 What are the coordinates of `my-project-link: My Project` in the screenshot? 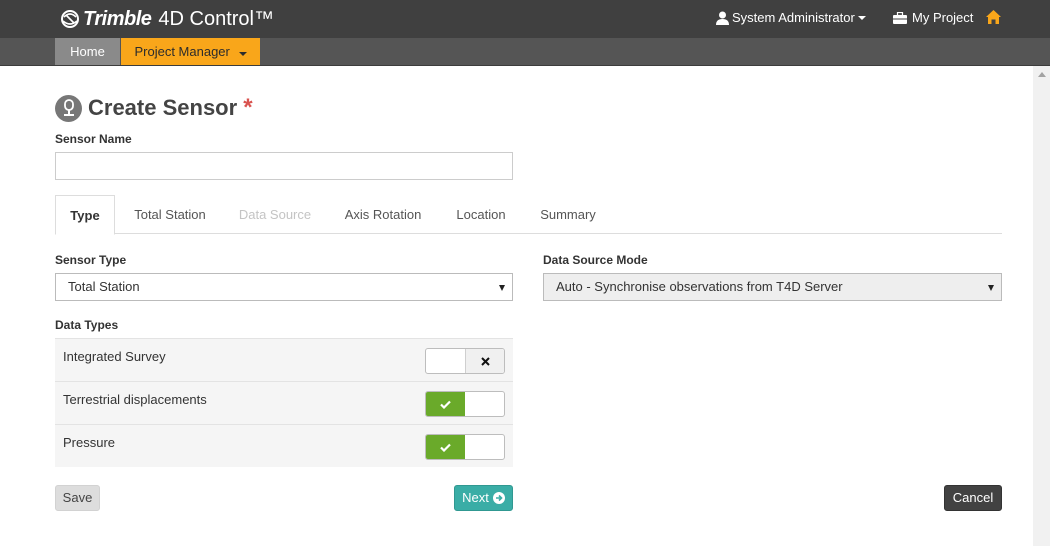 It's located at (933, 17).